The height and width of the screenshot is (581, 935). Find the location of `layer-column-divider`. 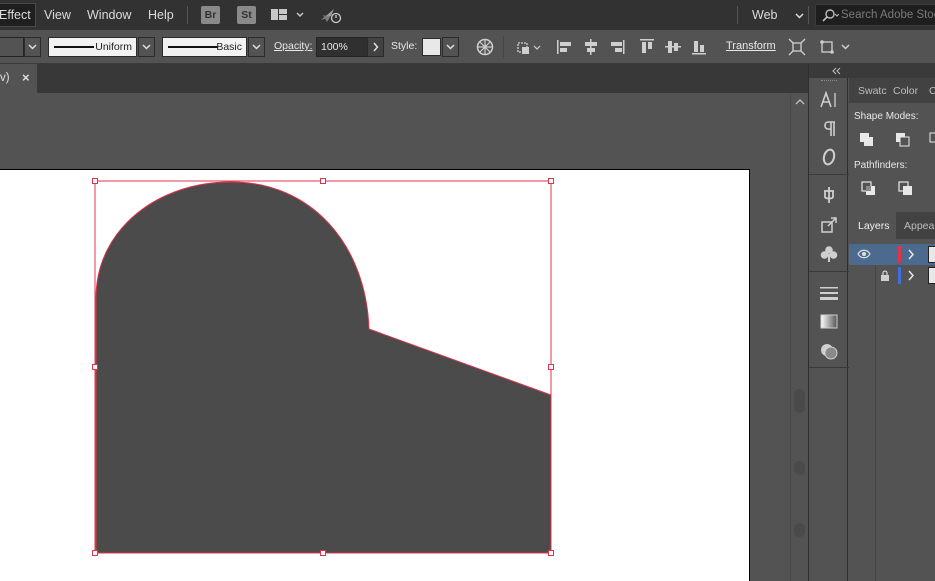

layer-column-divider is located at coordinates (875, 433).